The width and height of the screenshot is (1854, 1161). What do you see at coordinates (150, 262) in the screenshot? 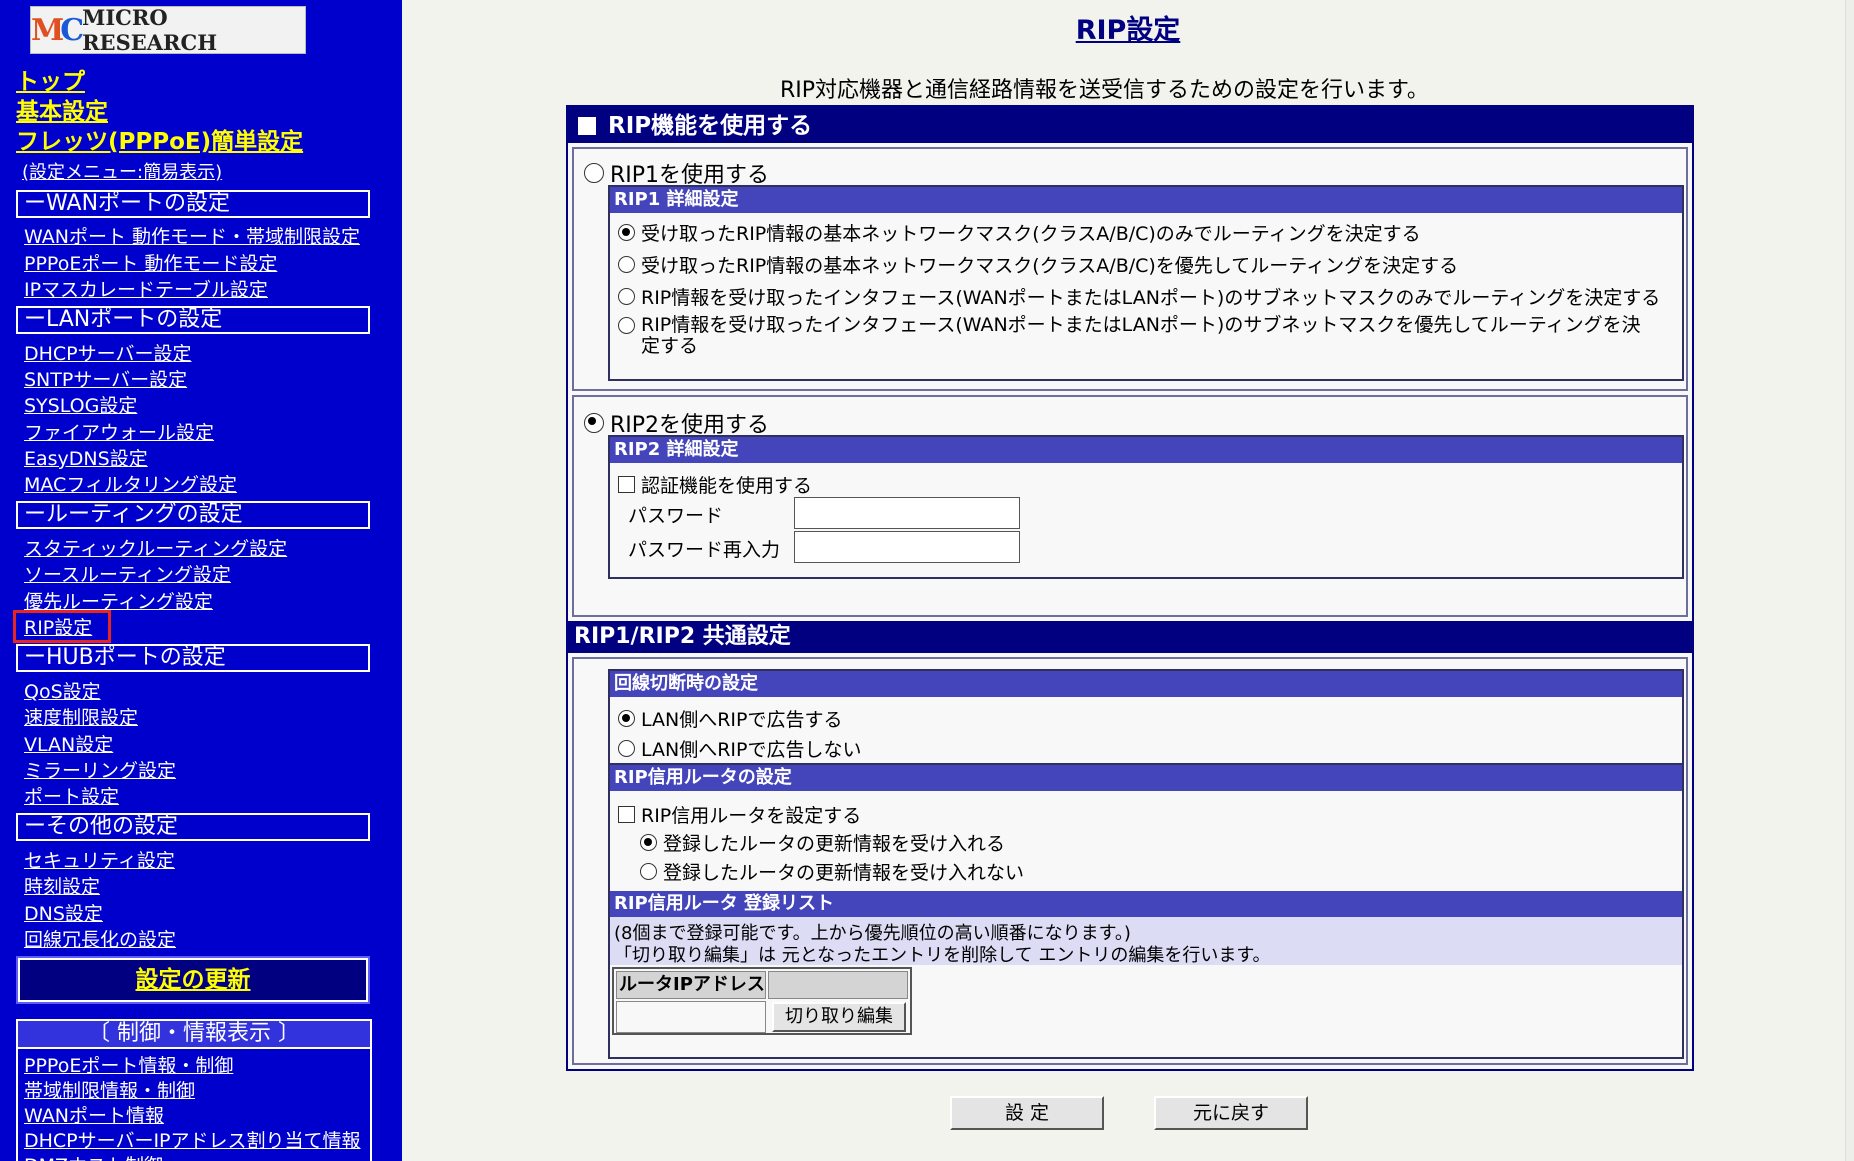
I see `nav-pppoe-mode: PPPoEポート 動作モード設定` at bounding box center [150, 262].